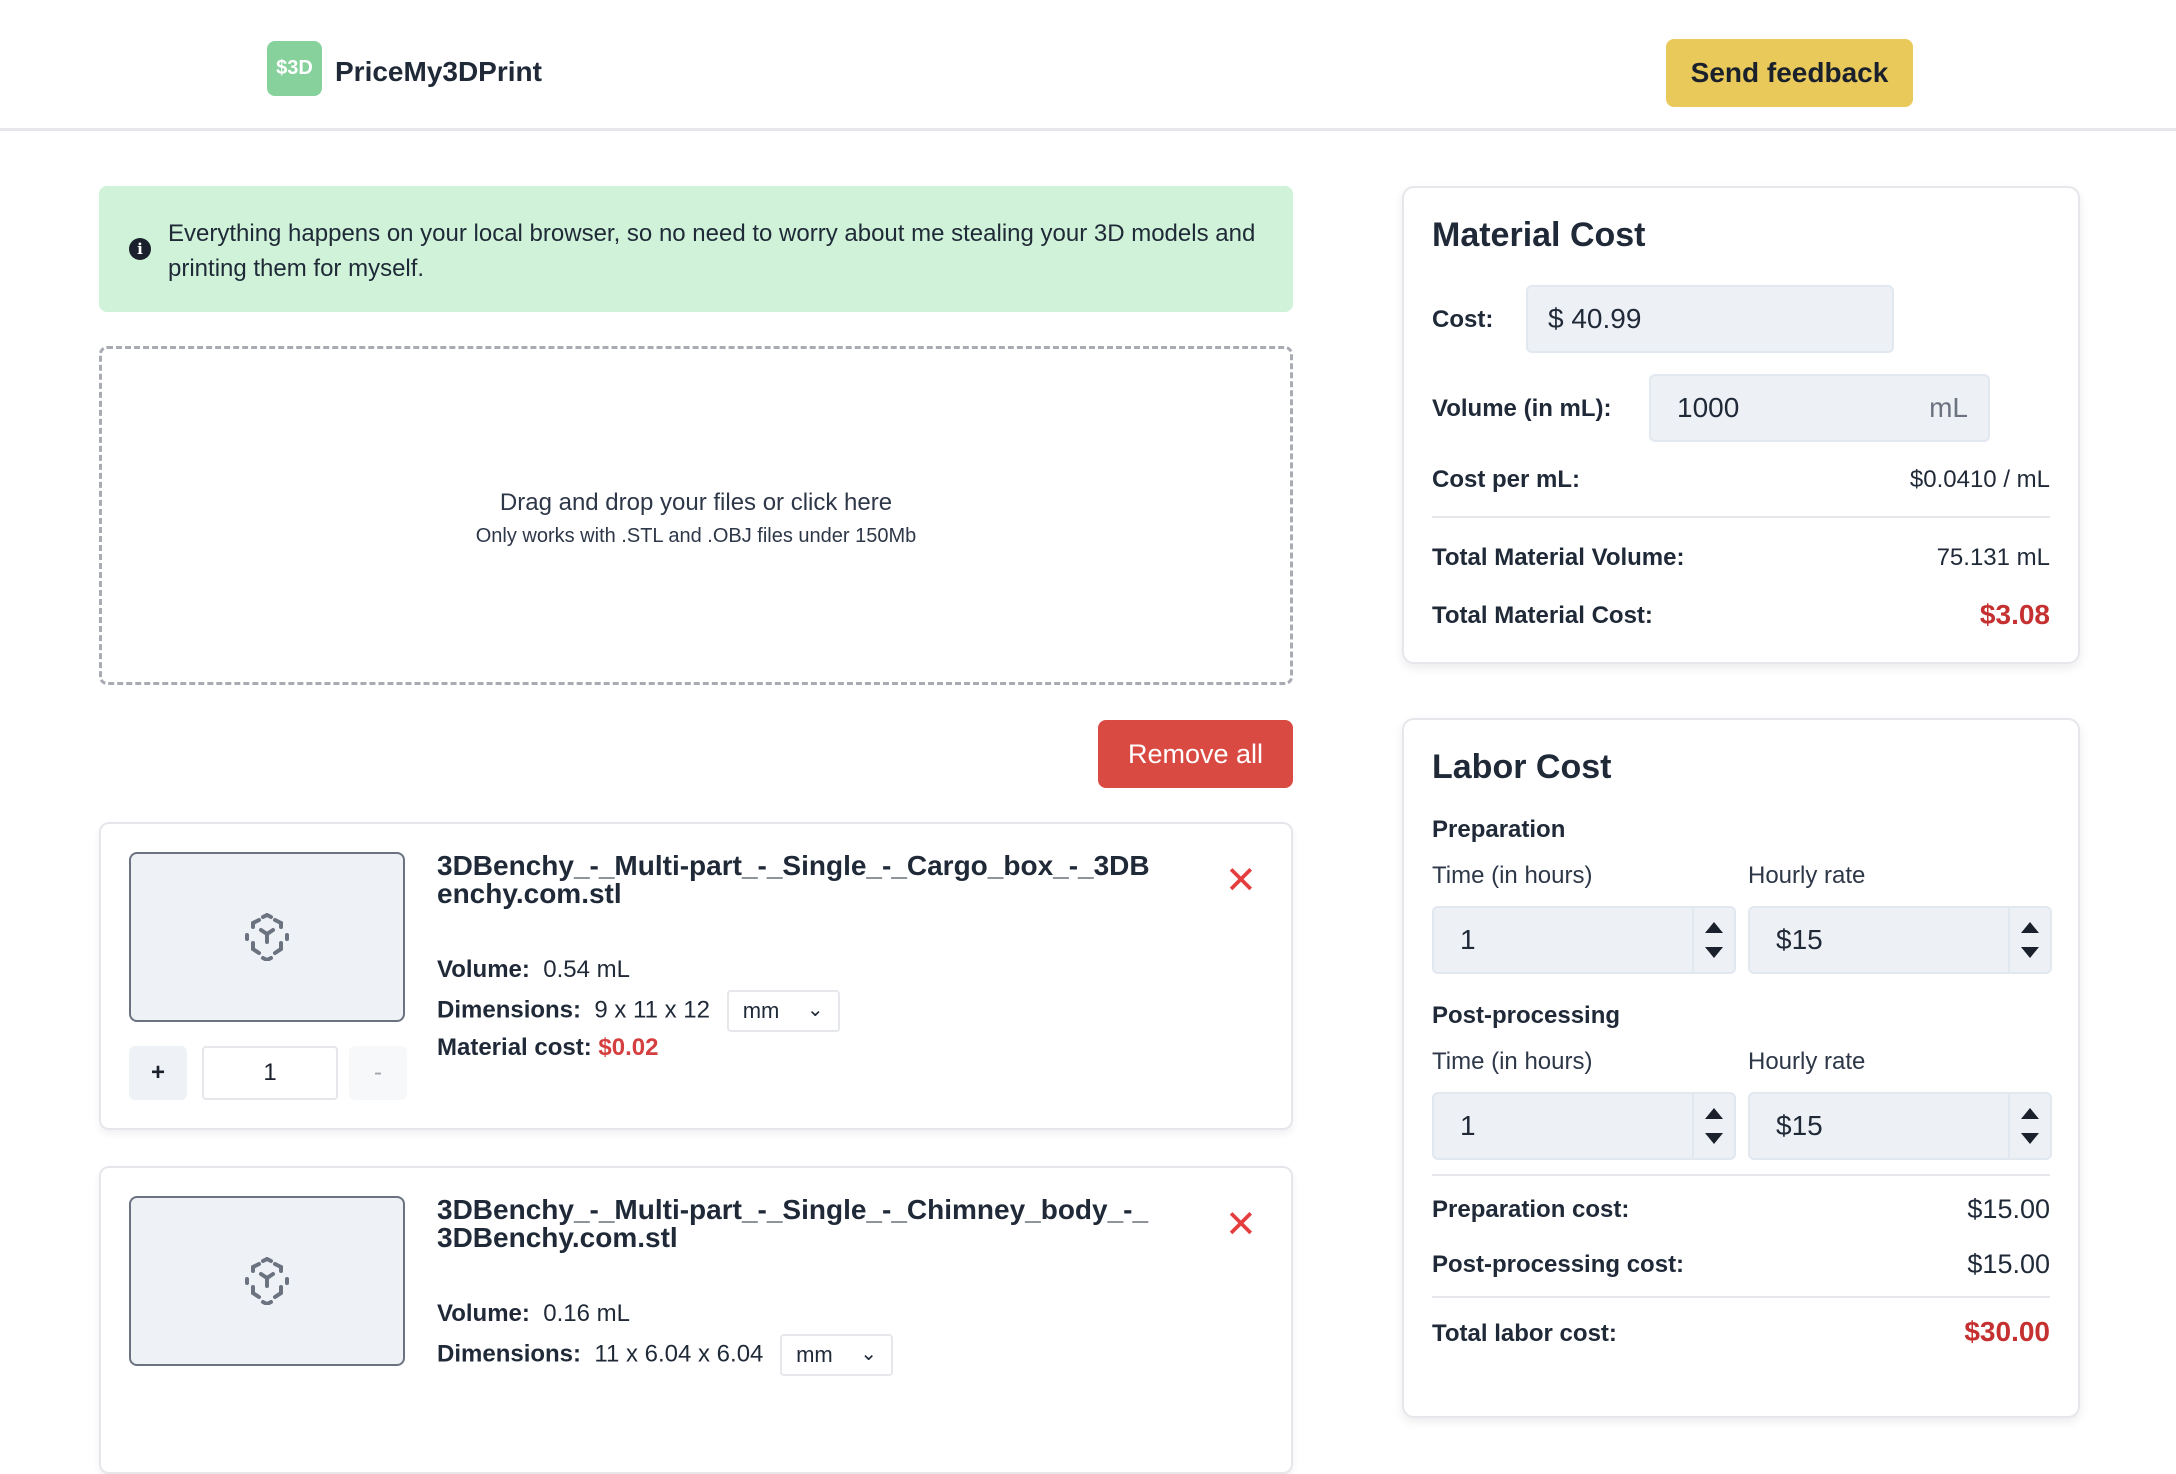 The width and height of the screenshot is (2176, 1474). Describe the element at coordinates (1584, 940) in the screenshot. I see `prep-time-input: 1` at that location.